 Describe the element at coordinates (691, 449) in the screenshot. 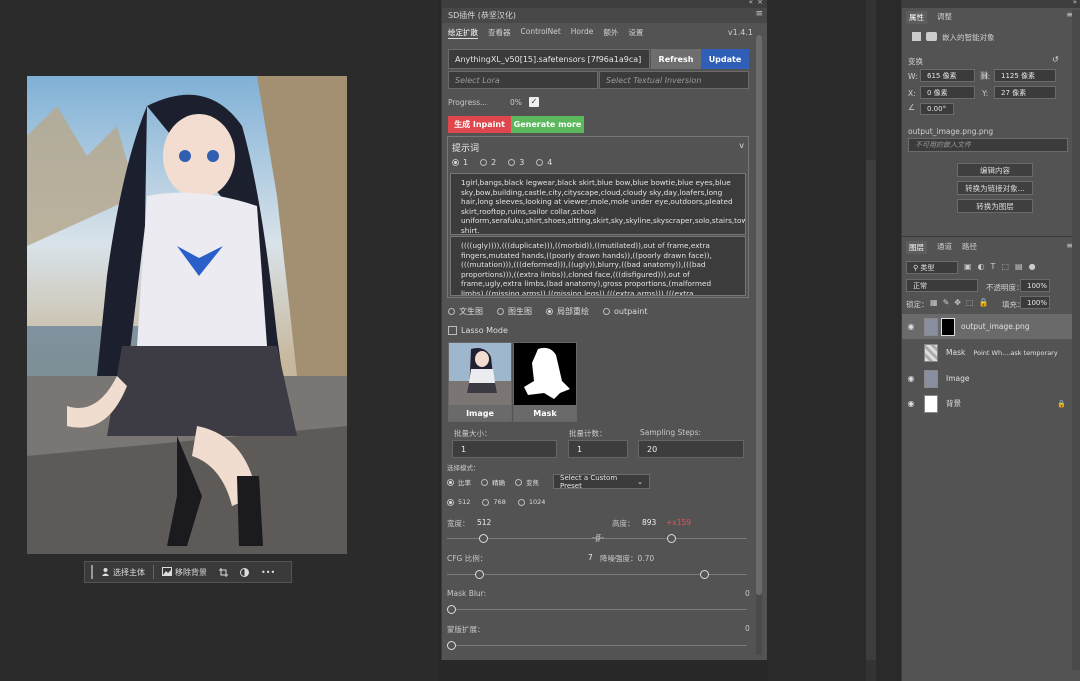

I see `sampling-steps-input: 20` at that location.